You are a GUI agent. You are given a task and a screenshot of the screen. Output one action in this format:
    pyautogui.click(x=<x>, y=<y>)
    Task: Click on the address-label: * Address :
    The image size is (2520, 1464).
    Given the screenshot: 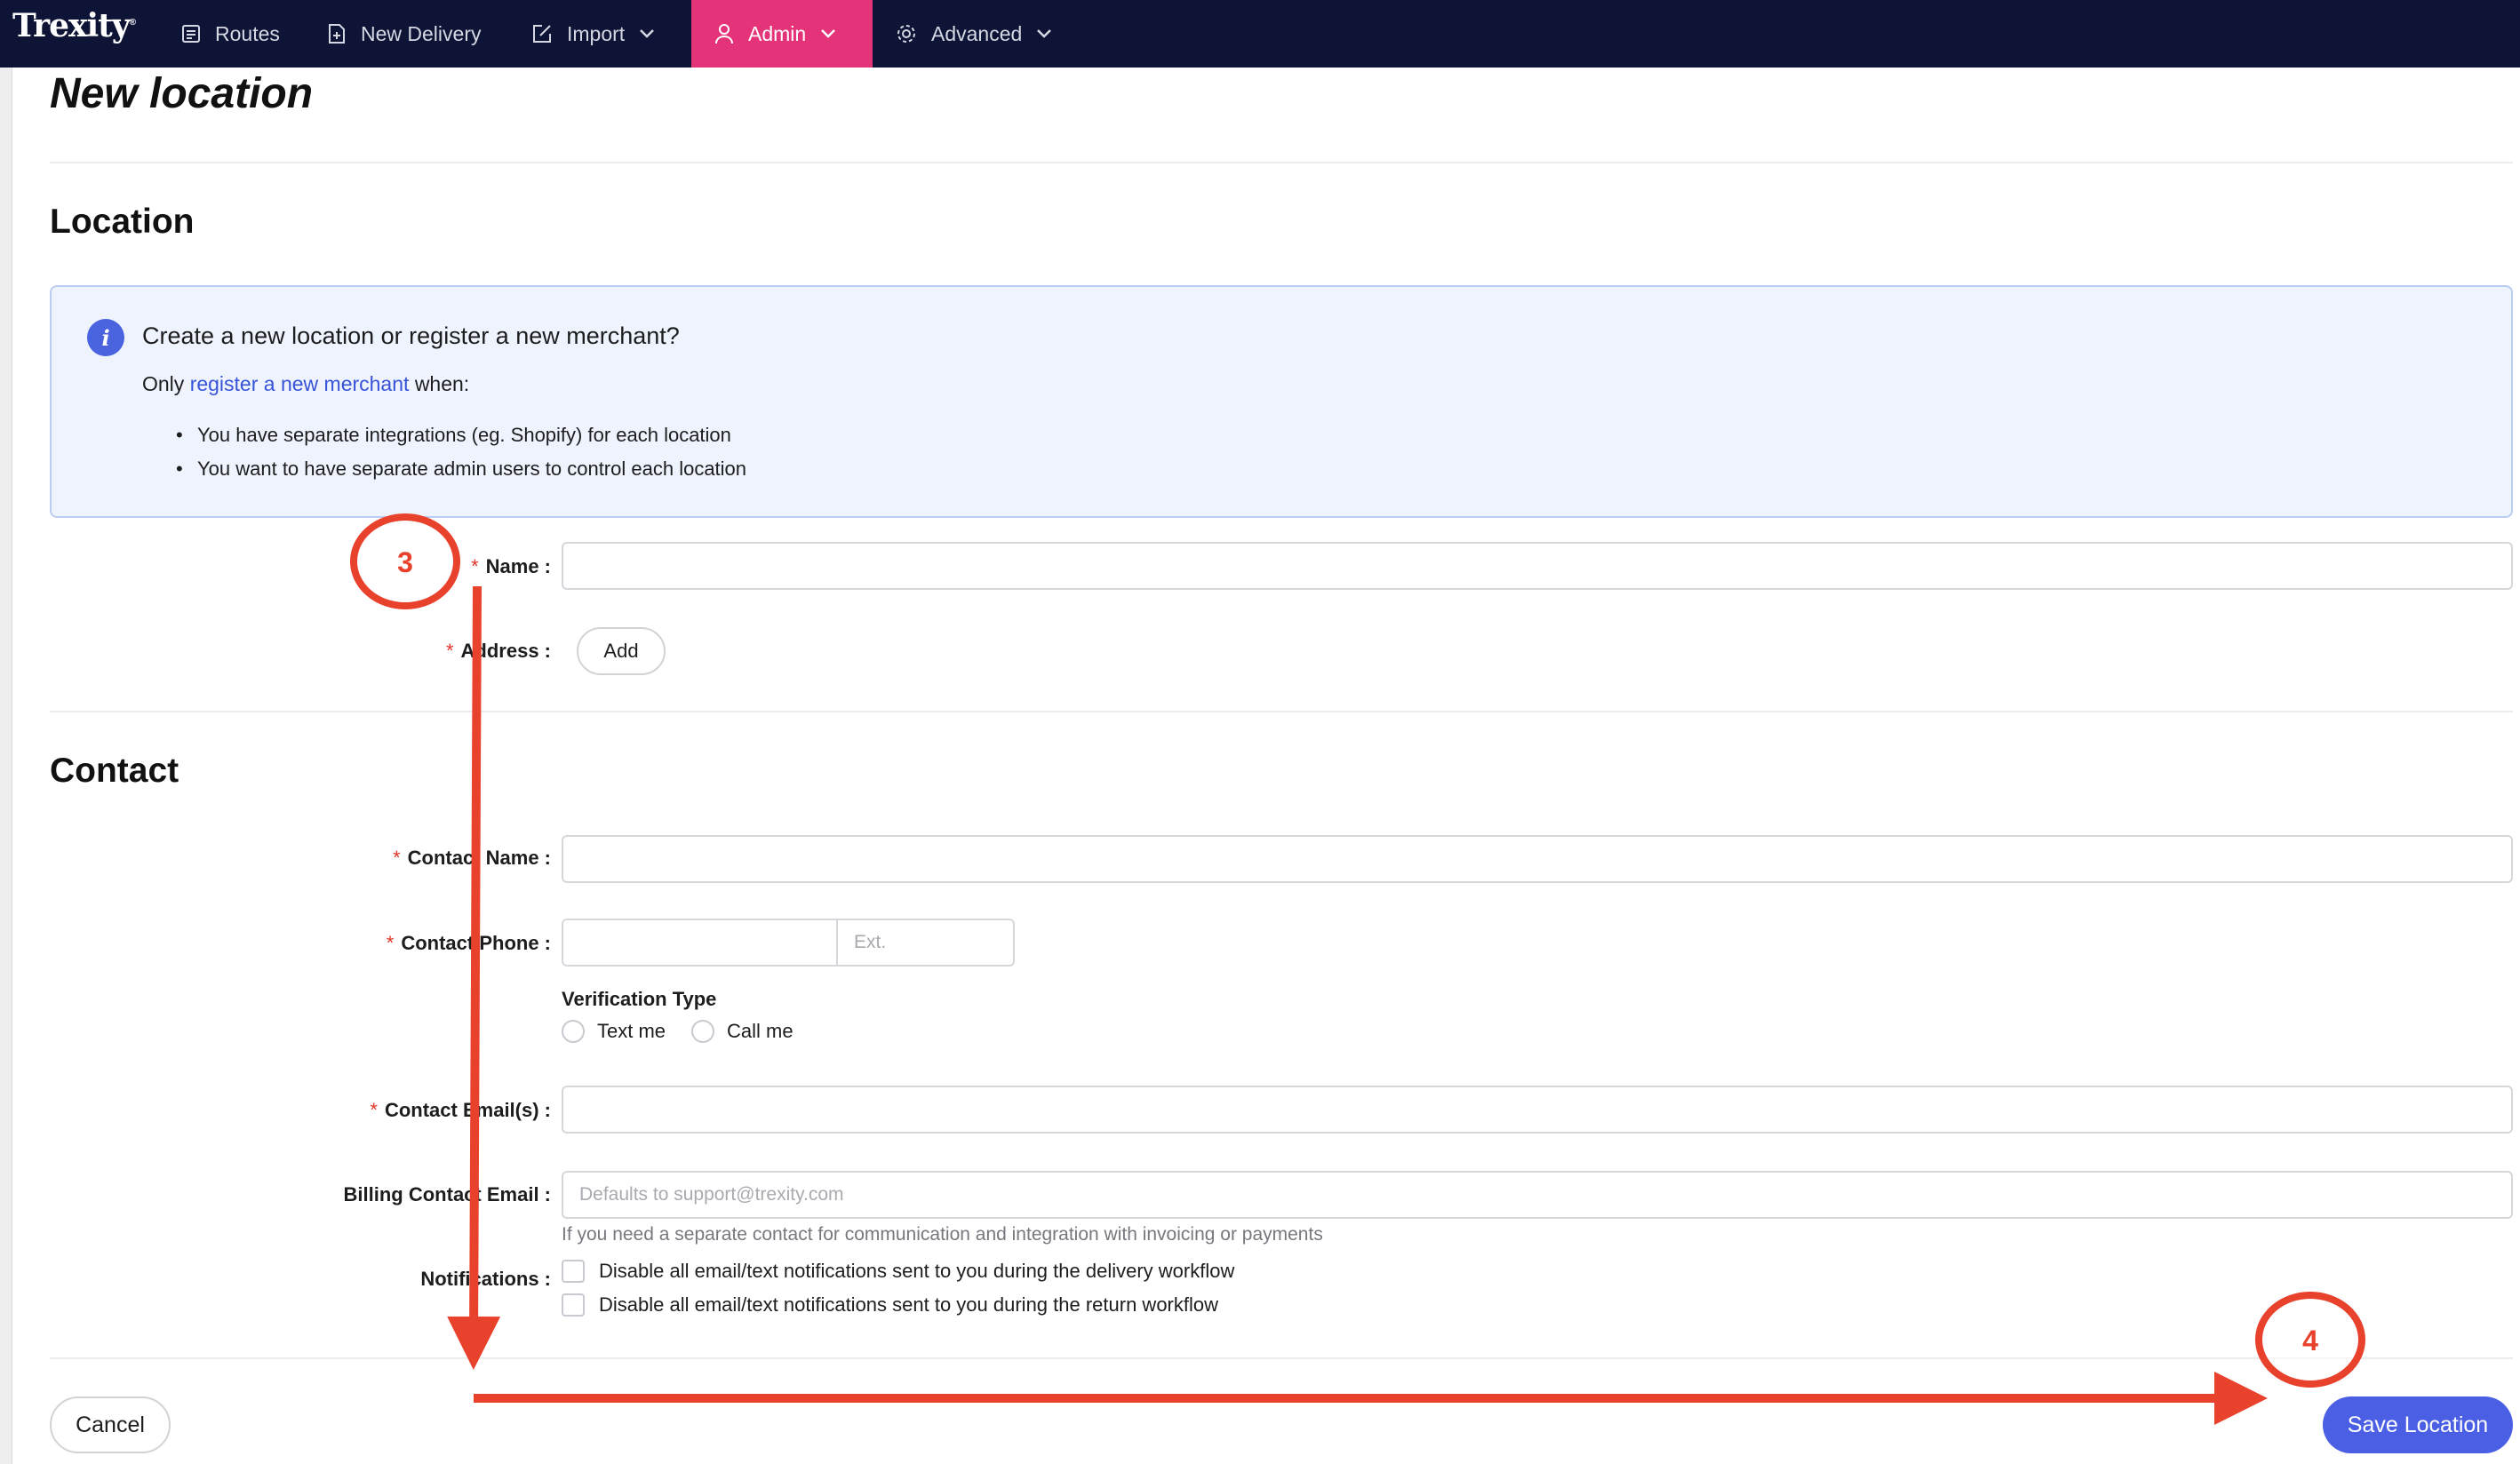 What is the action you would take?
    pyautogui.click(x=498, y=651)
    